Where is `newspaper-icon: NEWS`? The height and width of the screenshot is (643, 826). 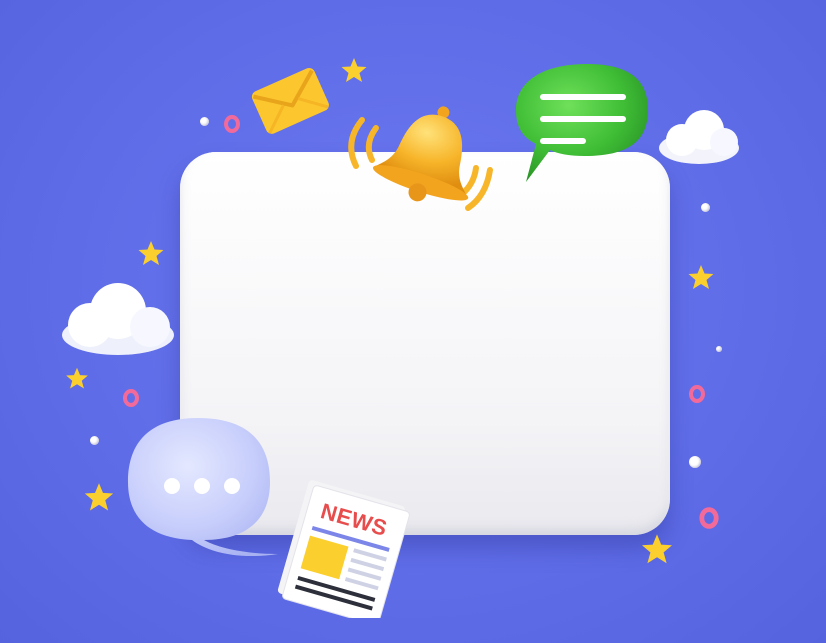 newspaper-icon: NEWS is located at coordinates (343, 549).